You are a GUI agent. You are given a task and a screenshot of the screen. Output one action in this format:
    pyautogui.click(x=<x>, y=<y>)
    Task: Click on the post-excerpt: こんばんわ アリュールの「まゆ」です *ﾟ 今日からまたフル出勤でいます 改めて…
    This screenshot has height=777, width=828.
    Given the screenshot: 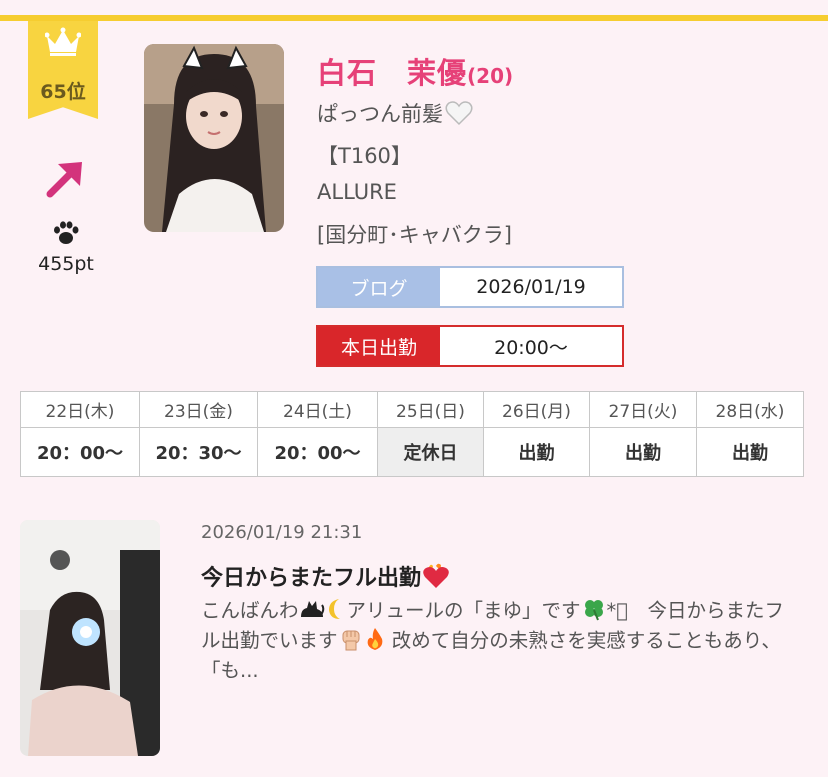 What is the action you would take?
    pyautogui.click(x=501, y=641)
    